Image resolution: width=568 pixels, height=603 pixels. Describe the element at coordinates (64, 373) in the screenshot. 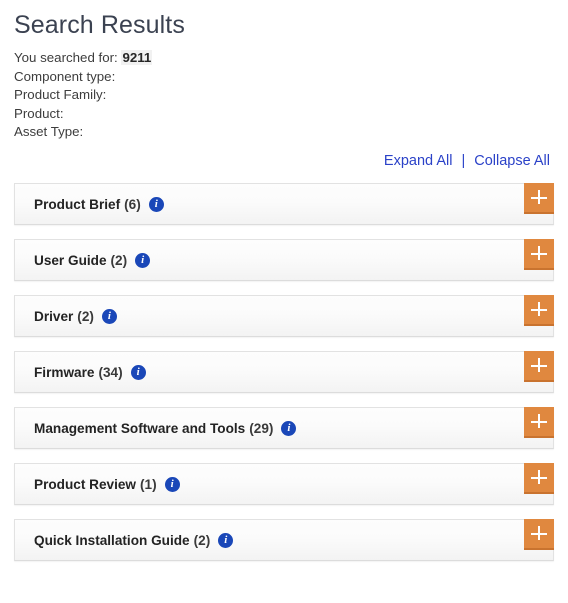

I see `accordion-row-name: Firmware` at that location.